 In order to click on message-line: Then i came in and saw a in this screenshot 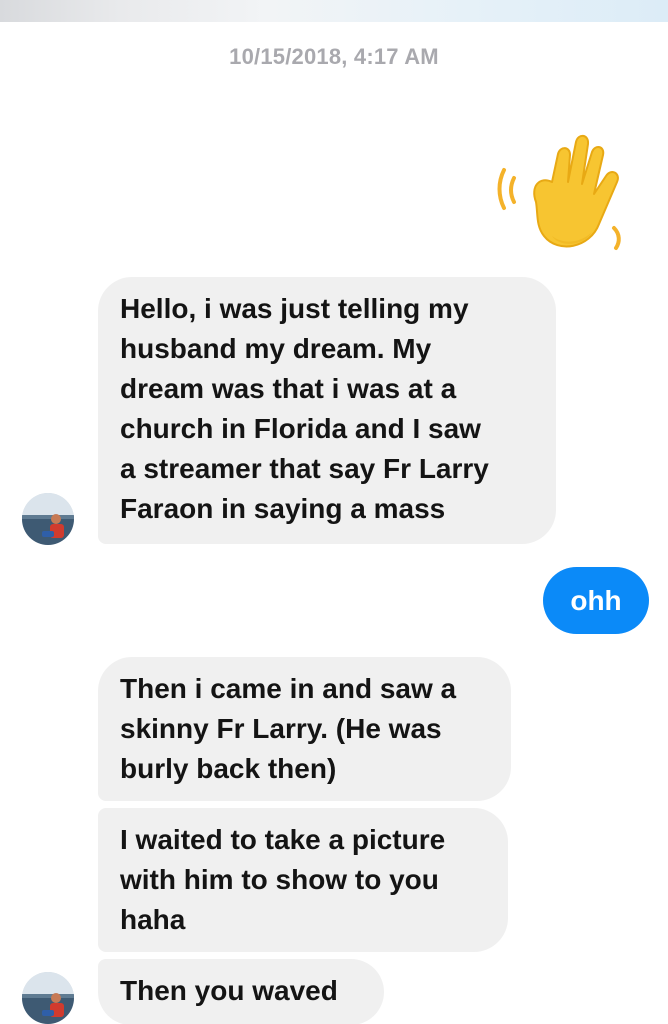, I will do `click(288, 688)`.